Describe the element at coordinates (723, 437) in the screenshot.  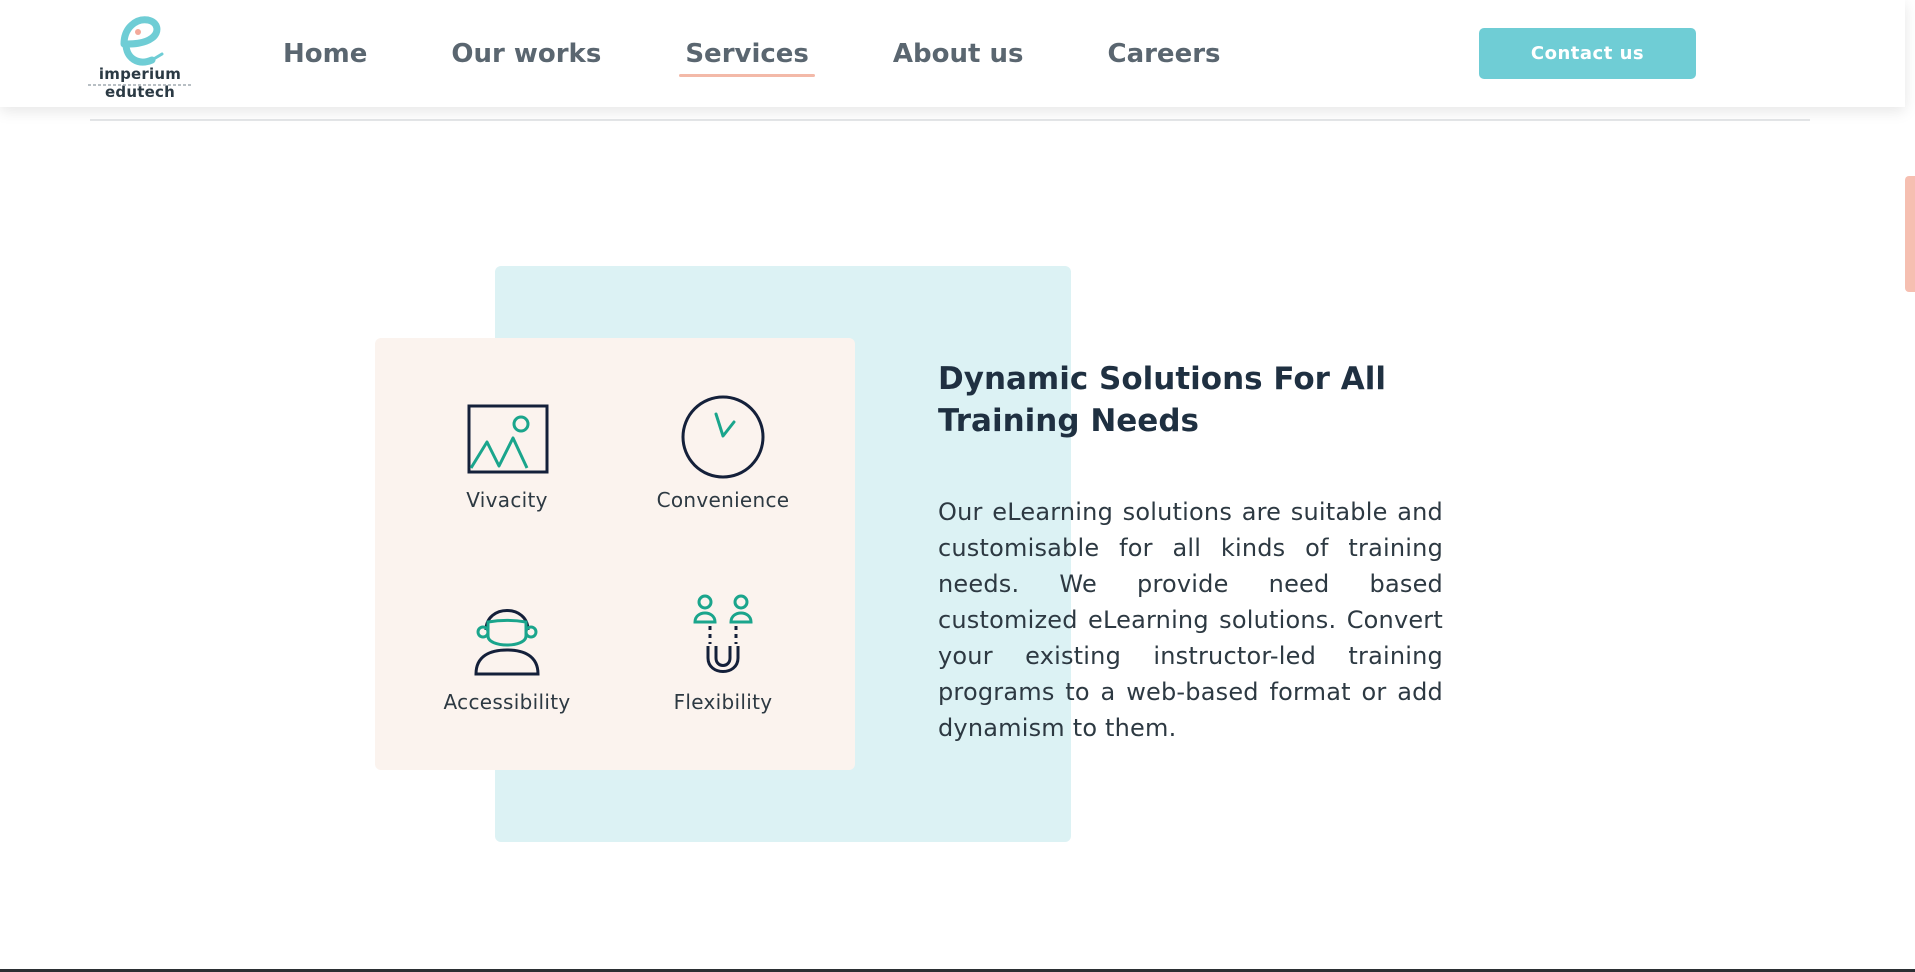
I see `clock-icon` at that location.